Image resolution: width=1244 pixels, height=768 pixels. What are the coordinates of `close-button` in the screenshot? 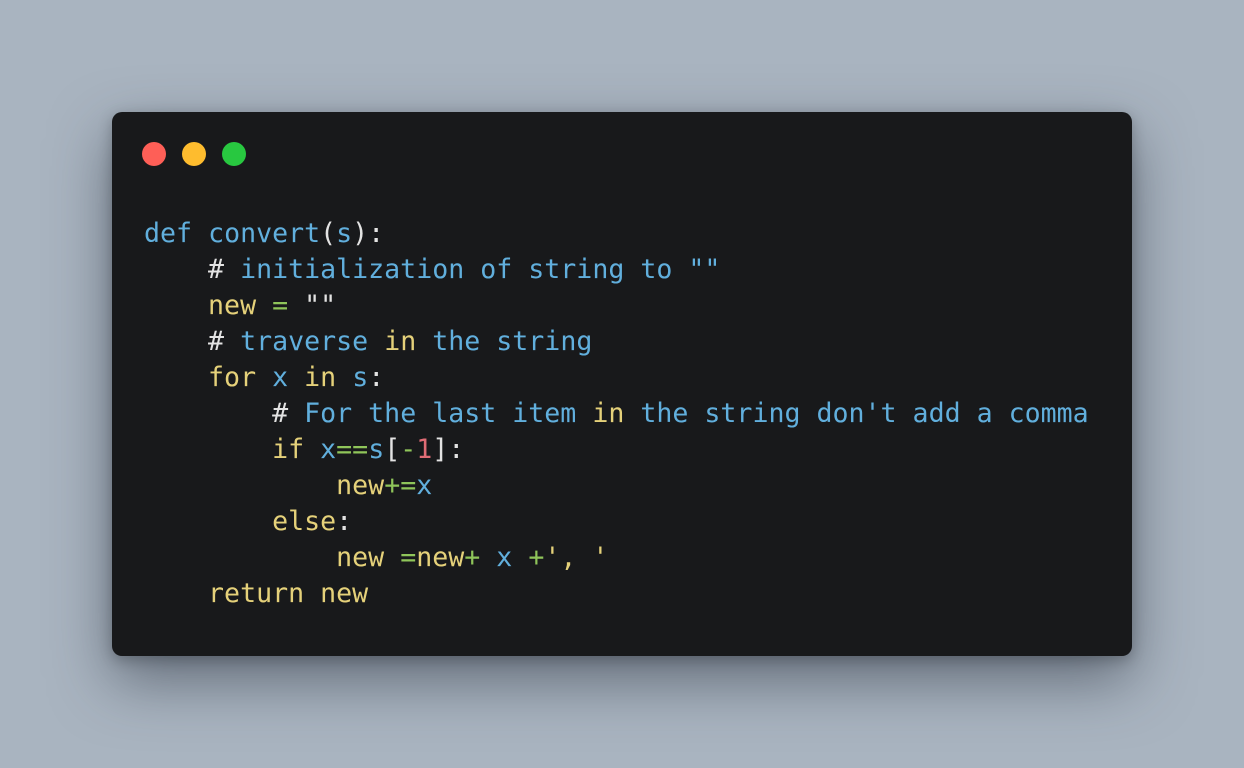 It's located at (154, 154).